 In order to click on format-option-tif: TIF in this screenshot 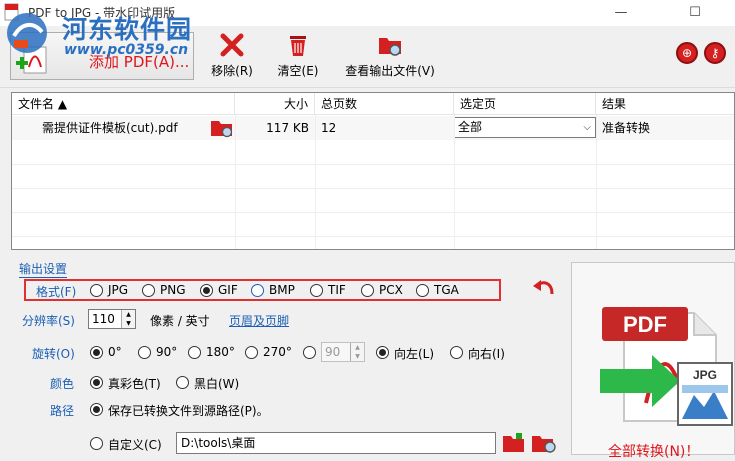, I will do `click(337, 290)`.